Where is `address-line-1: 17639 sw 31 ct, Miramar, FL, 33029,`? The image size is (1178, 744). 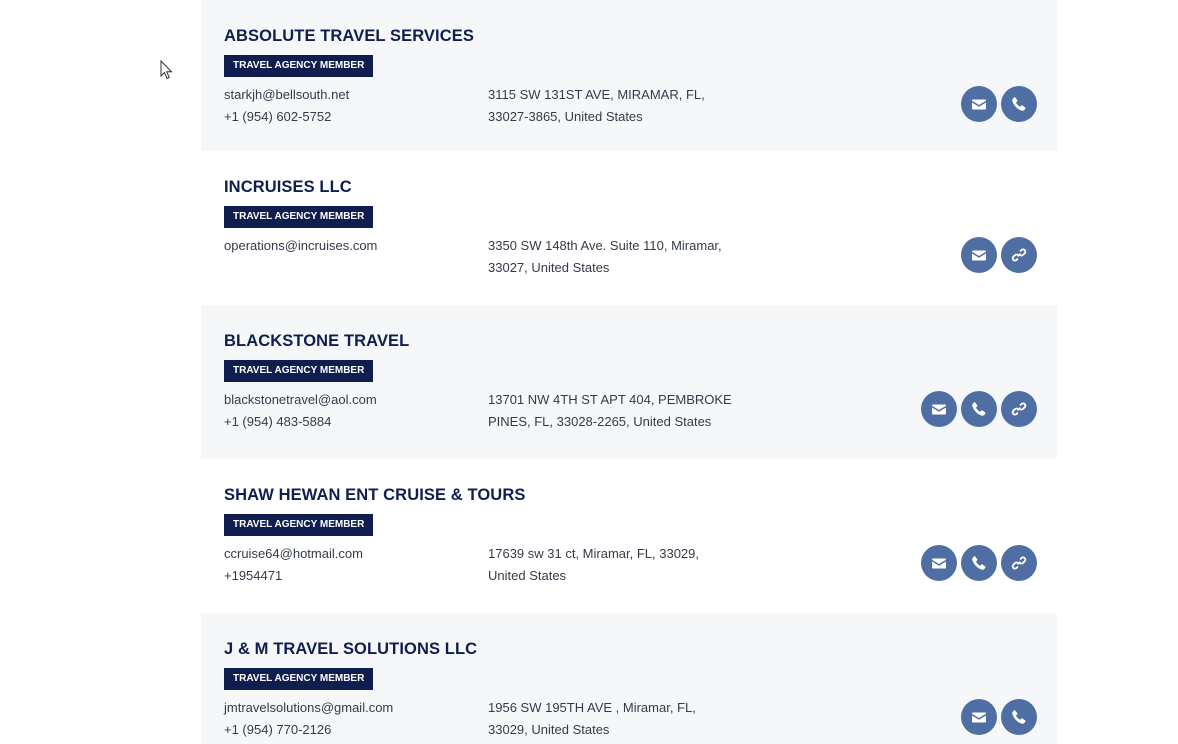 address-line-1: 17639 sw 31 ct, Miramar, FL, 33029, is located at coordinates (593, 553).